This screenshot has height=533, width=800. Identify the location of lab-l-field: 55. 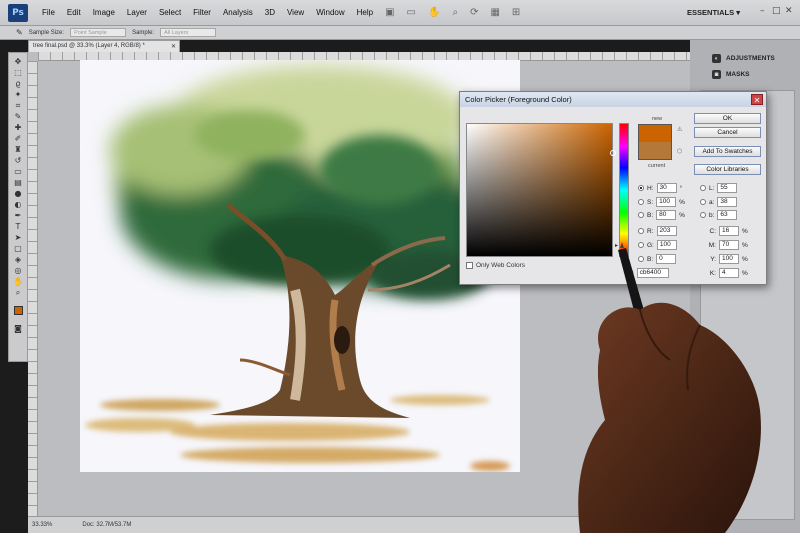
(727, 188).